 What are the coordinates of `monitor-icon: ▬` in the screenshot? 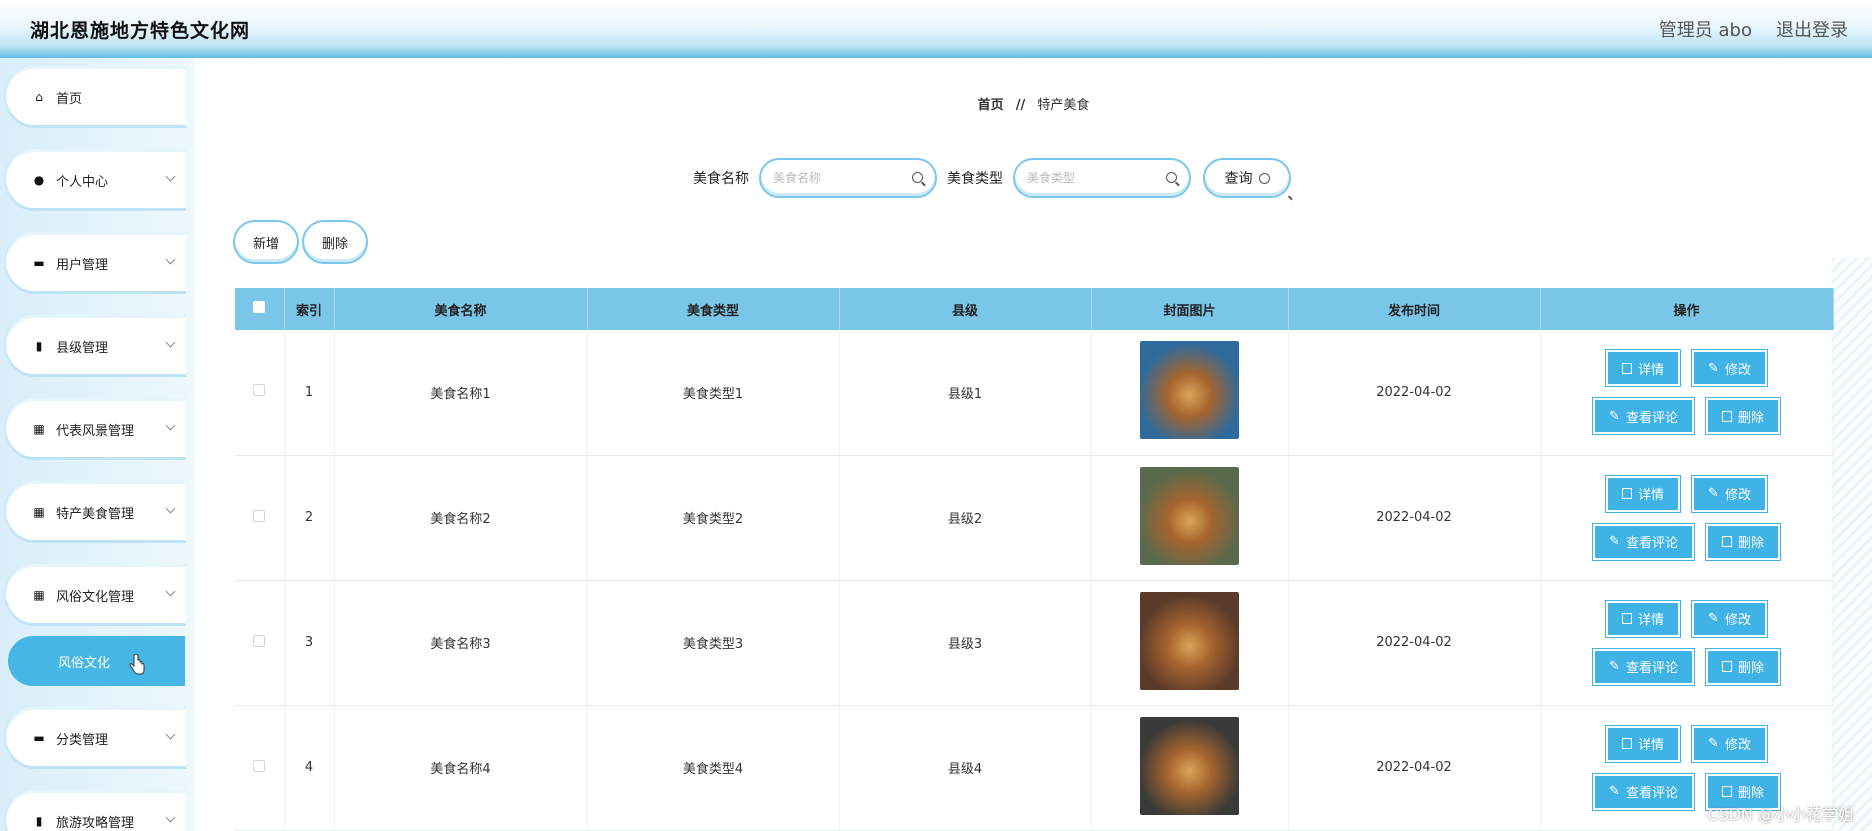 It's located at (39, 738).